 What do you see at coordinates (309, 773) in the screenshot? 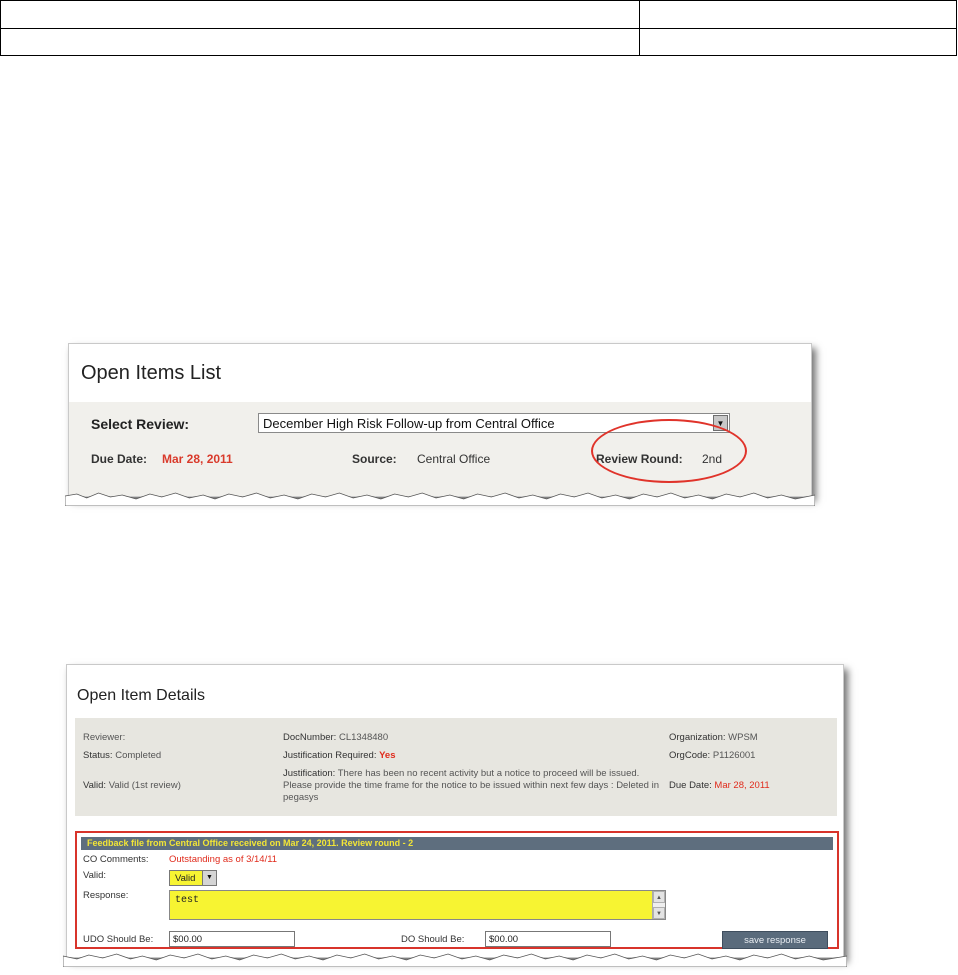
I see `justification-label: Justification:` at bounding box center [309, 773].